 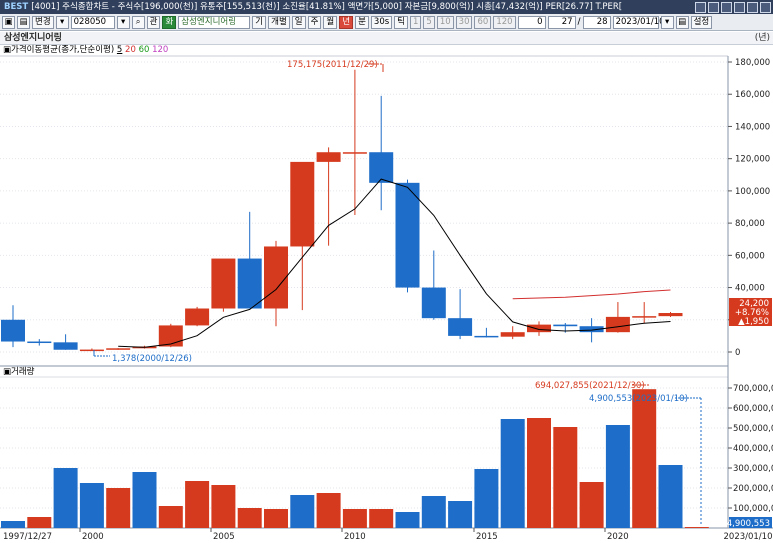 What do you see at coordinates (618, 537) in the screenshot?
I see `x-tick-label: 2020` at bounding box center [618, 537].